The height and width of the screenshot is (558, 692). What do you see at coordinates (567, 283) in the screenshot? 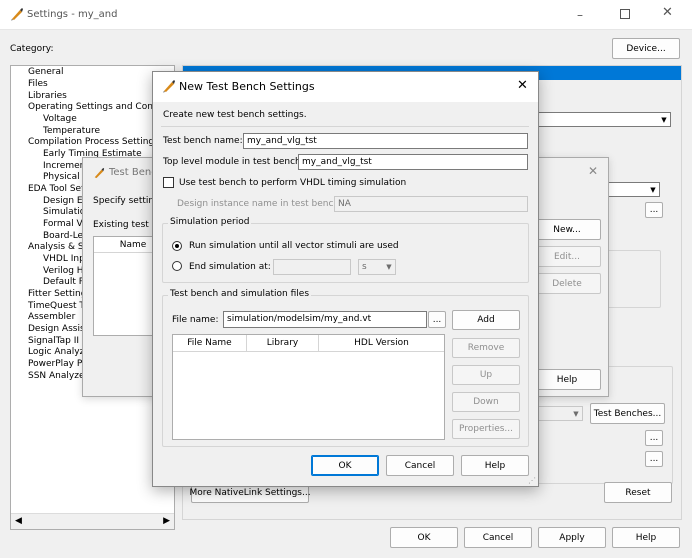
I see `delete-button: Delete` at bounding box center [567, 283].